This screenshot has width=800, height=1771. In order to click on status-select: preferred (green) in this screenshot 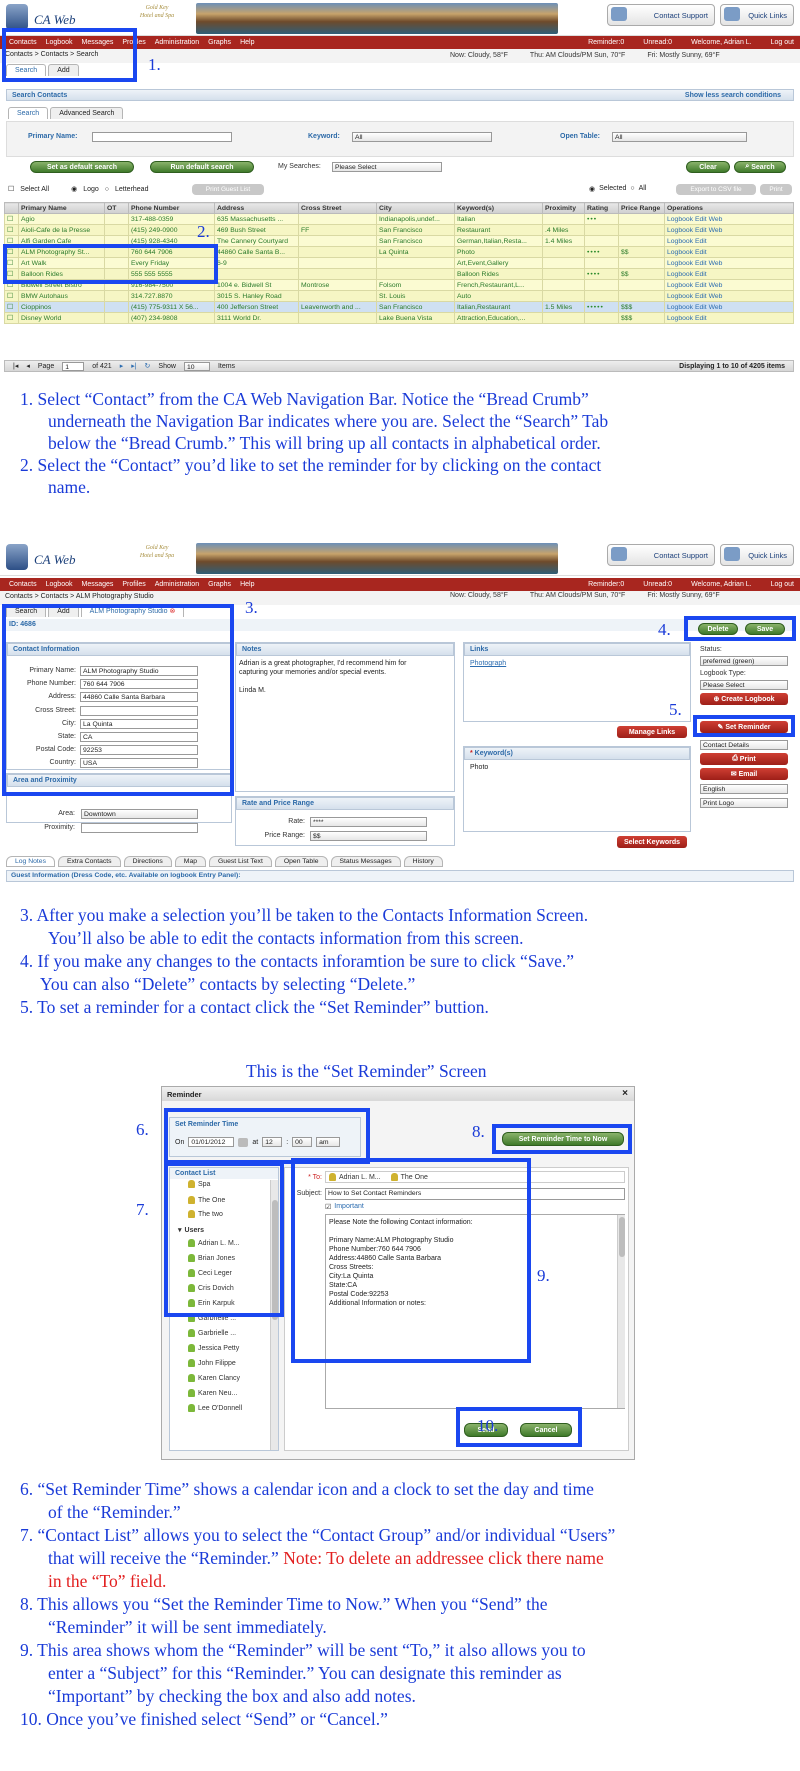, I will do `click(744, 661)`.